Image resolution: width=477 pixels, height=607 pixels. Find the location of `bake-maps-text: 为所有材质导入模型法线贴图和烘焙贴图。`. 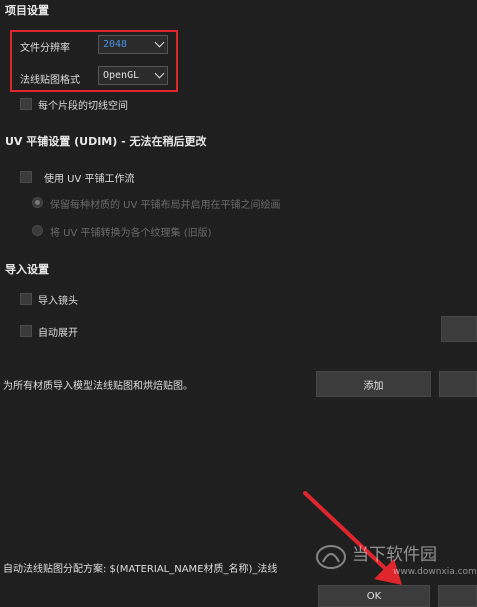

bake-maps-text: 为所有材质导入模型法线贴图和烘焙贴图。 is located at coordinates (98, 386).